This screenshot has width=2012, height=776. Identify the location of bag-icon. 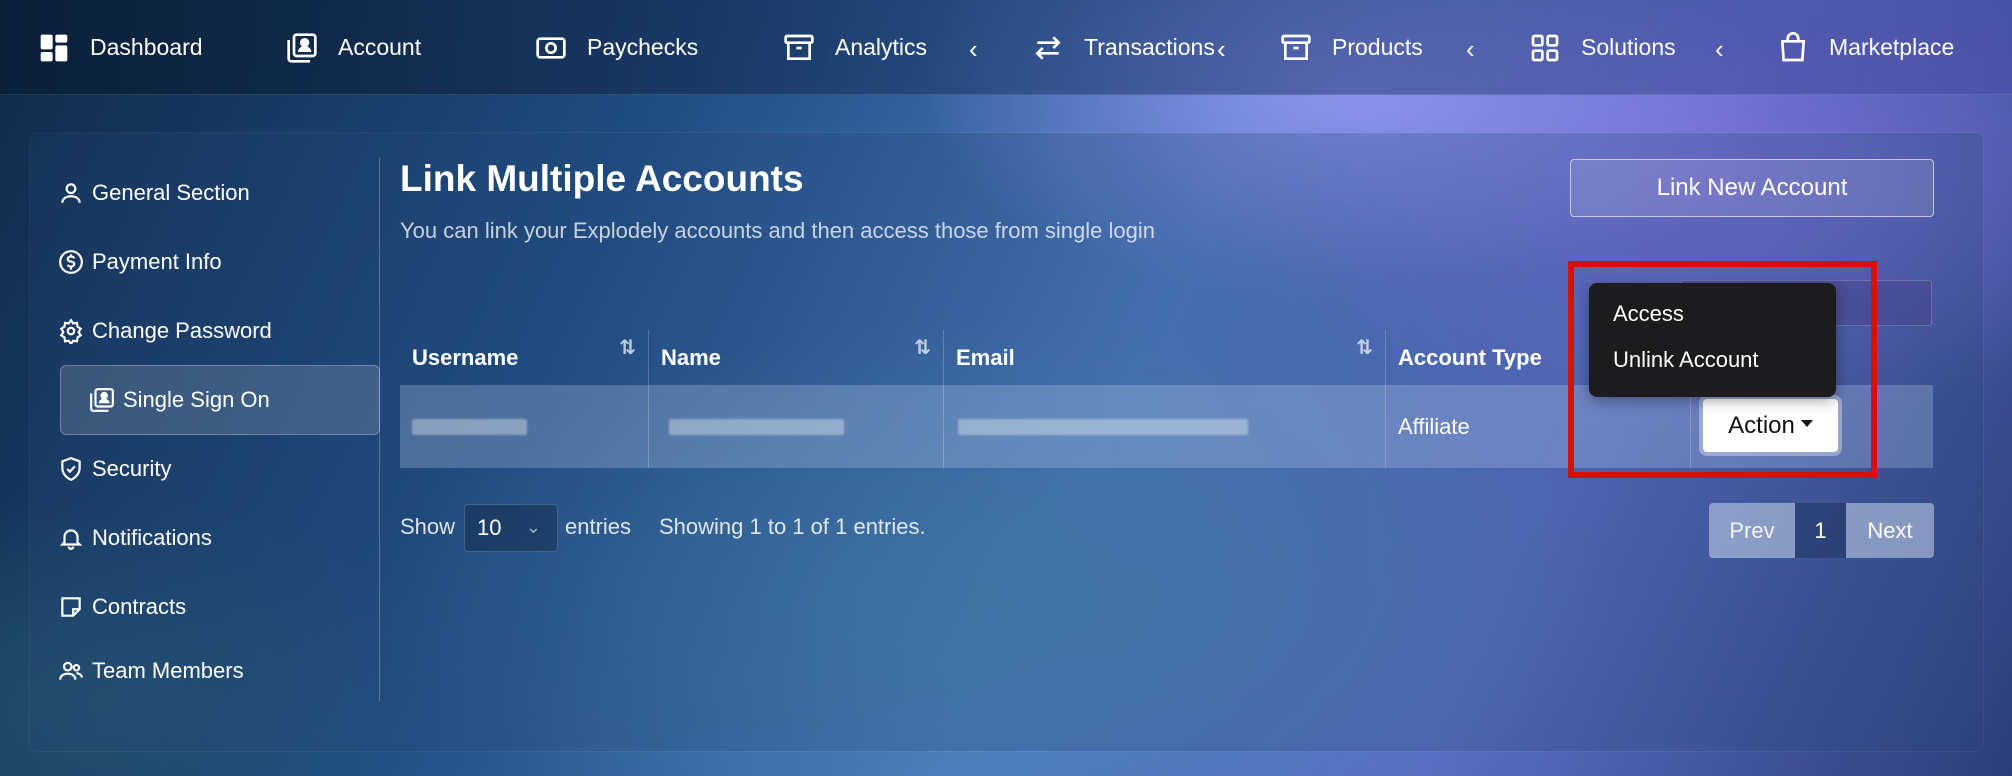
(1793, 46).